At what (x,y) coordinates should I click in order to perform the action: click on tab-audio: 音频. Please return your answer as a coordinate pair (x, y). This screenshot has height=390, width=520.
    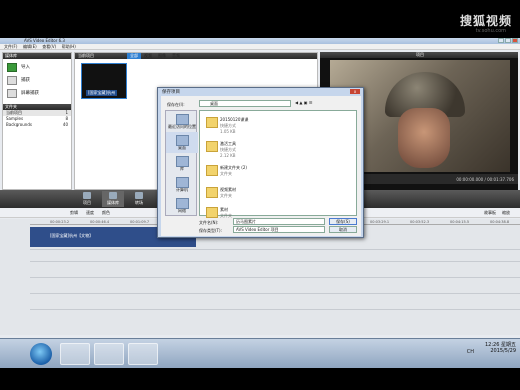
    Looking at the image, I should click on (176, 56).